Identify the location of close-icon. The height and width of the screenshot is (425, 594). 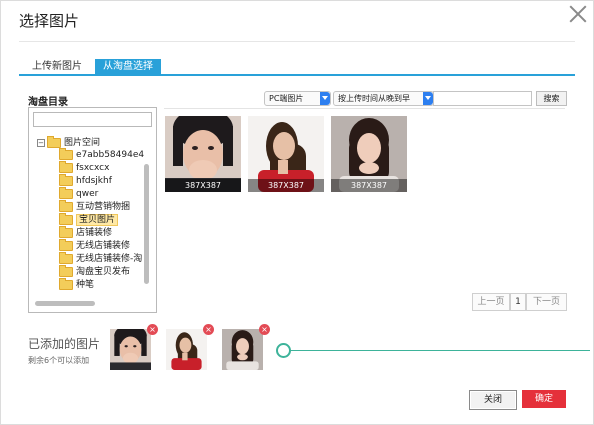
(578, 14).